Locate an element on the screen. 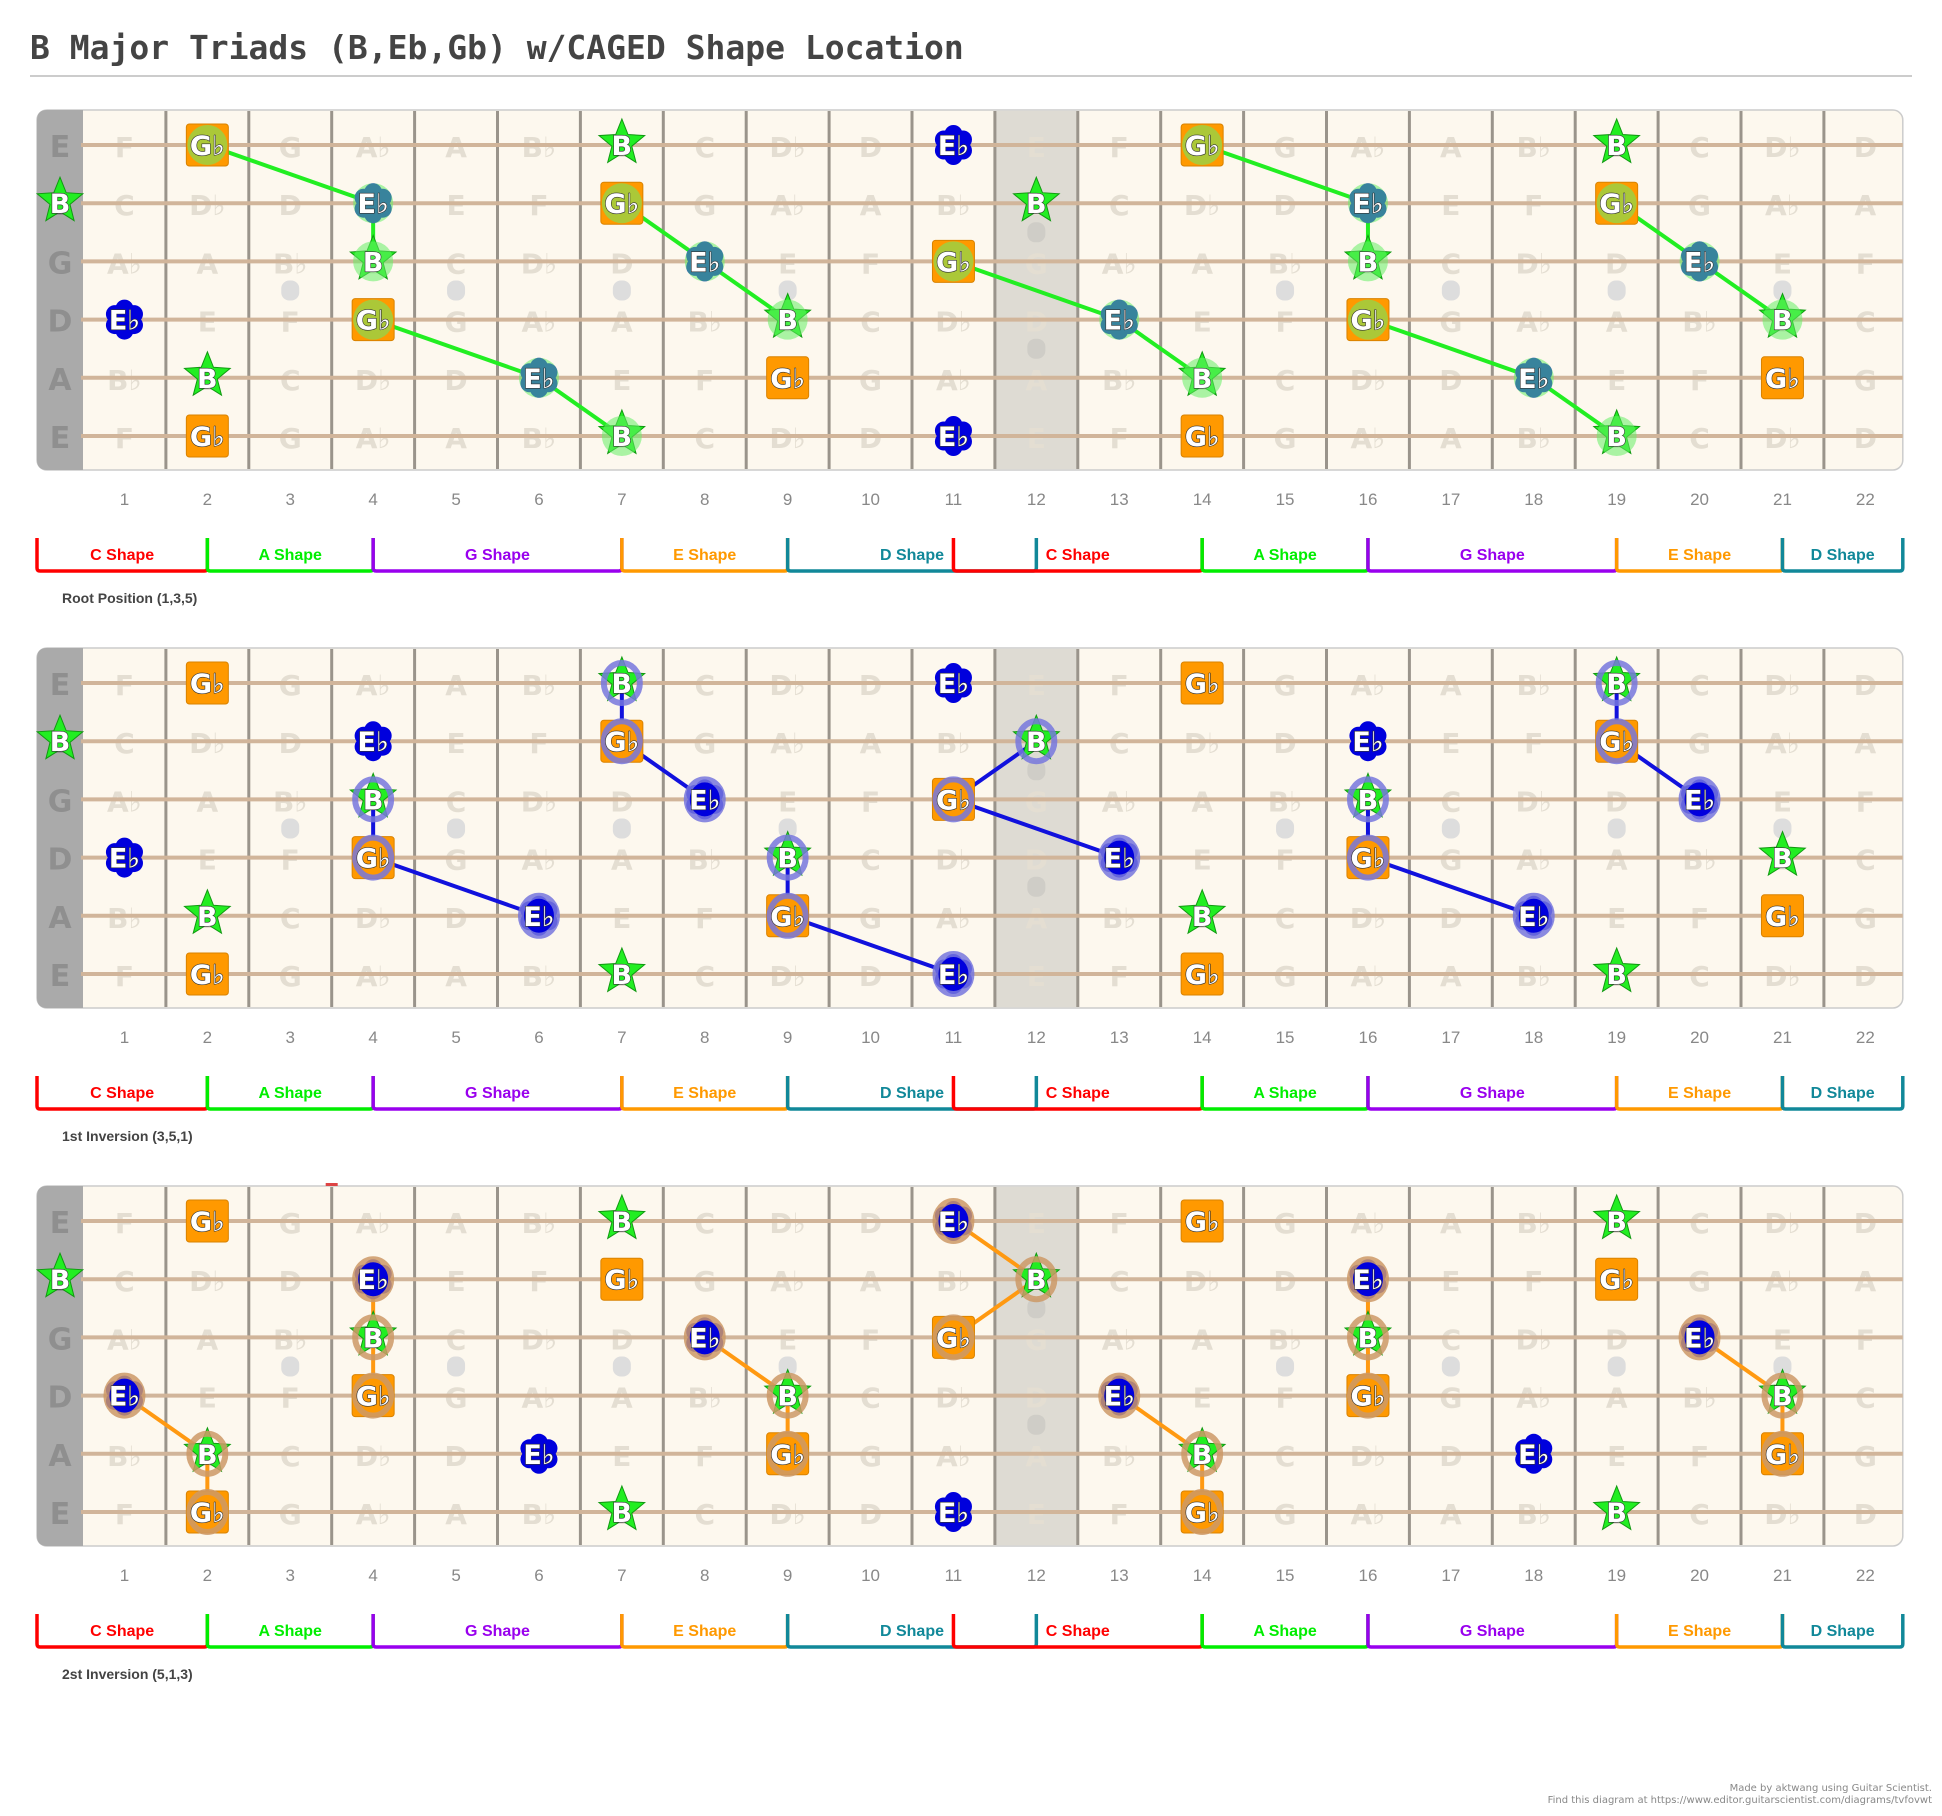  fret-number: 11 is located at coordinates (954, 499).